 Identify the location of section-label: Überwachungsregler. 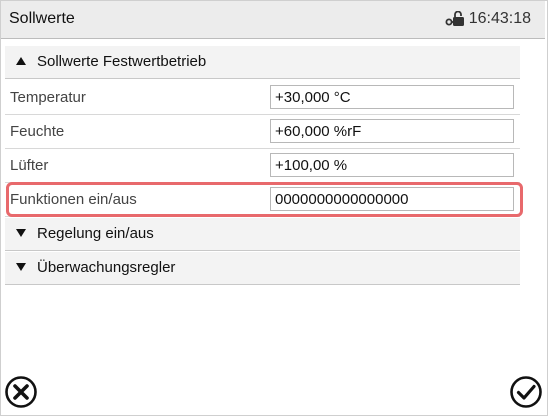
(106, 267).